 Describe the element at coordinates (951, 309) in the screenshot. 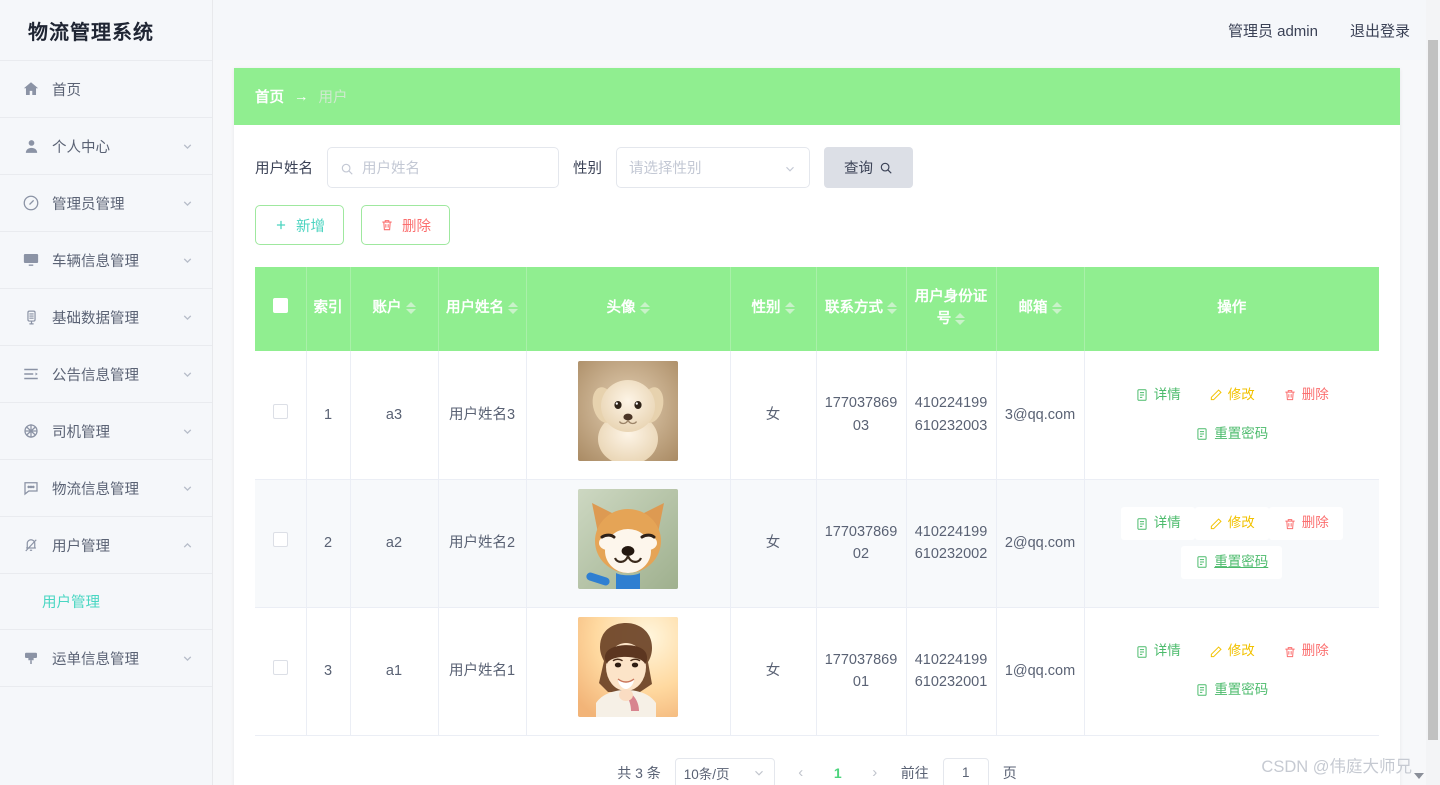

I see `column-idcard: 用户身份证号` at that location.